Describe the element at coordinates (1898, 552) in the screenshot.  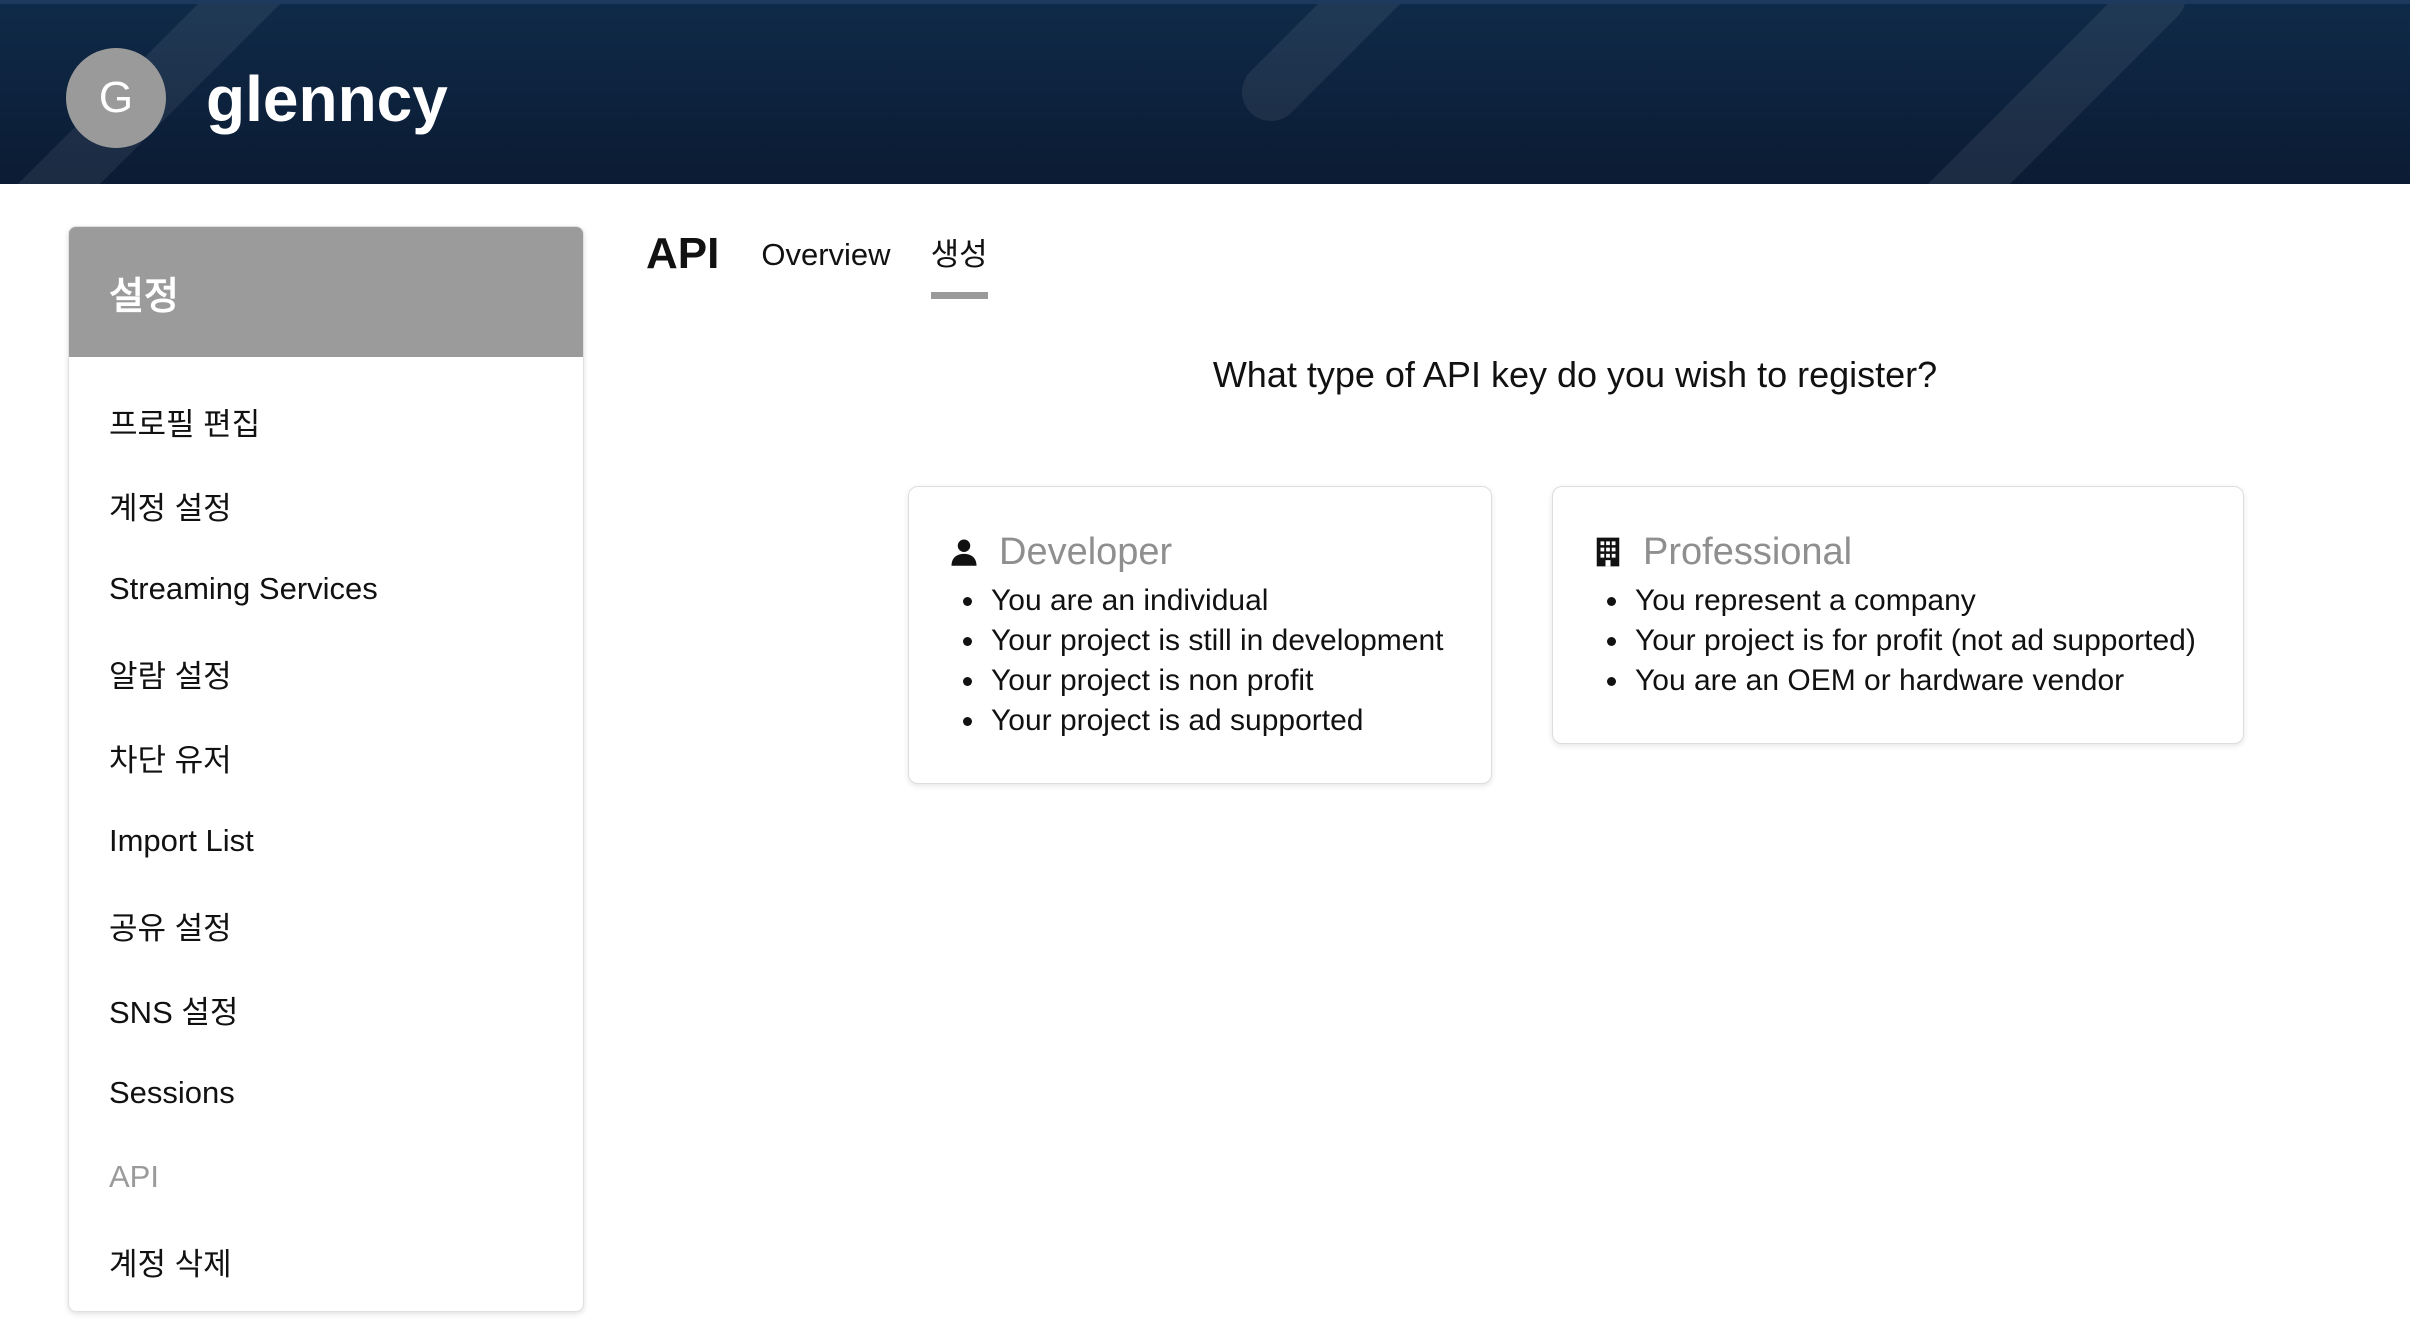
I see `card-title: Professional` at that location.